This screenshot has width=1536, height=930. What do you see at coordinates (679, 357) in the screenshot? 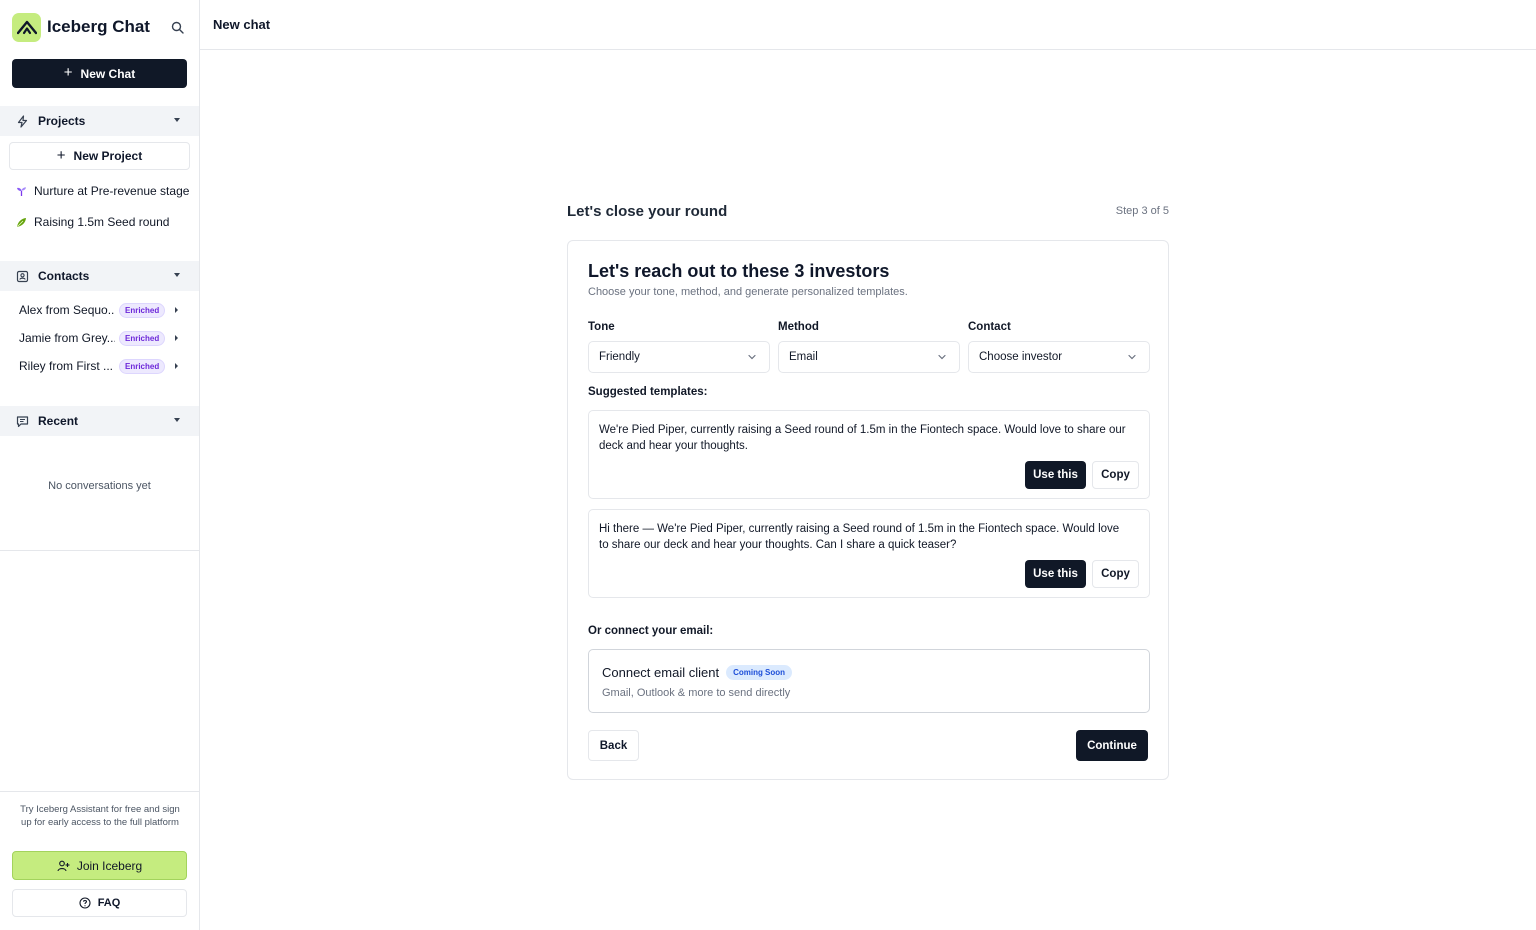
I see `tone-select: Friendly` at bounding box center [679, 357].